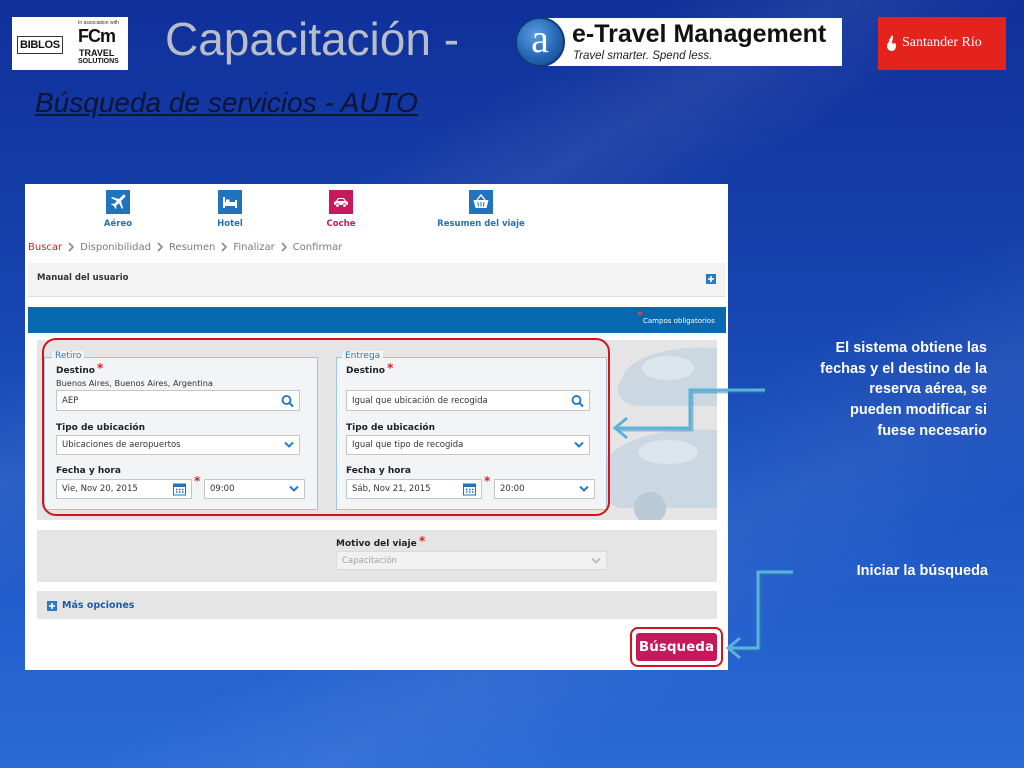  I want to click on annotation-line: fuese necesario, so click(932, 430).